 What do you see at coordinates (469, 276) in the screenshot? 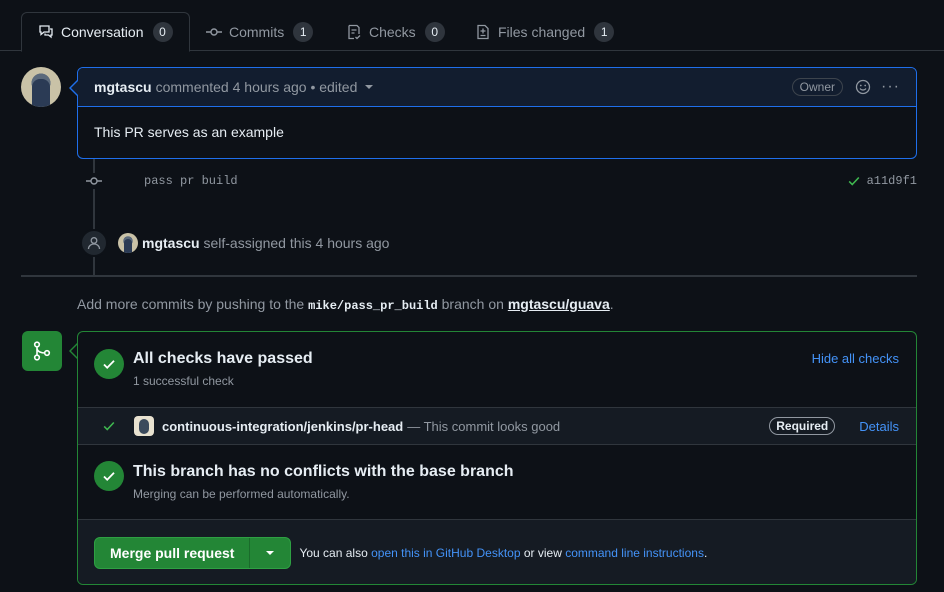
I see `timeline-divider` at bounding box center [469, 276].